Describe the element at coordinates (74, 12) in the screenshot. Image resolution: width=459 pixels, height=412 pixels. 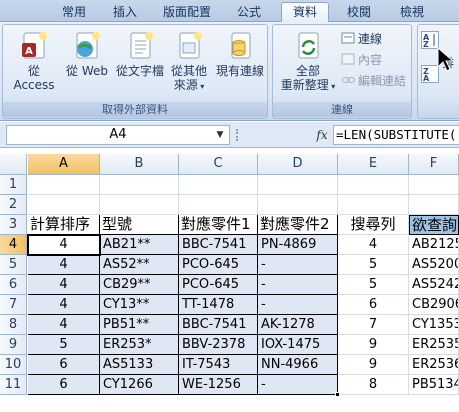
I see `tab-home: 常用` at that location.